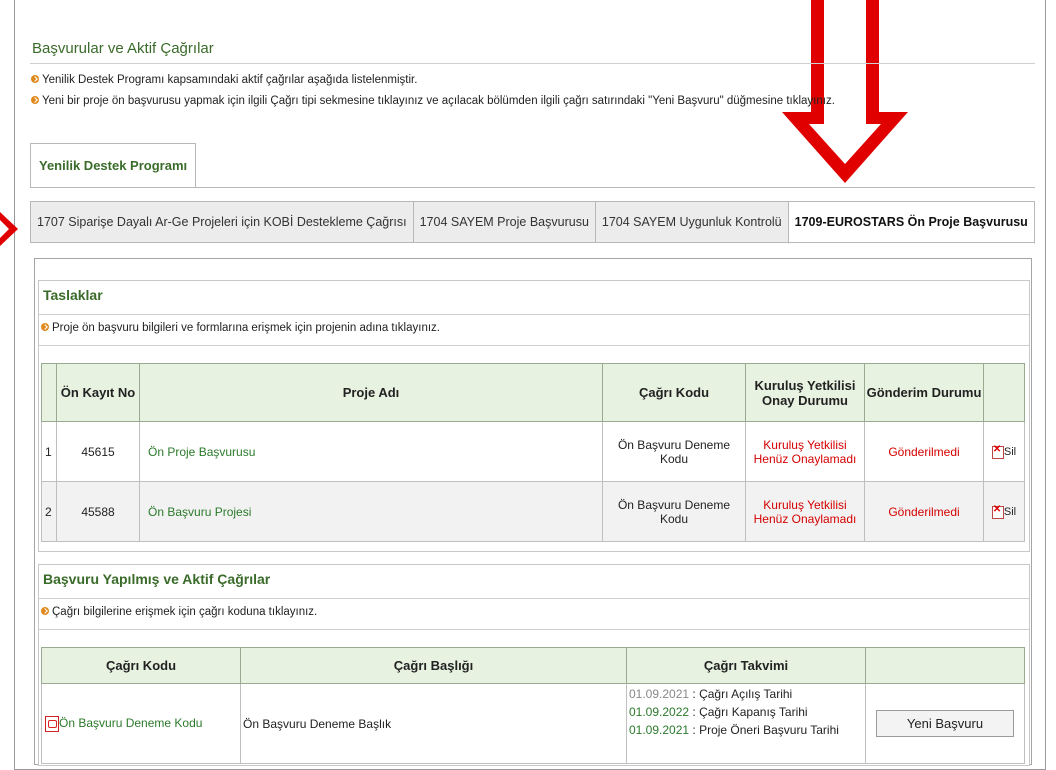 The image size is (1056, 770). Describe the element at coordinates (157, 579) in the screenshot. I see `calls-title: Başvuru Yapılmış ve Aktif Çağrılar` at that location.